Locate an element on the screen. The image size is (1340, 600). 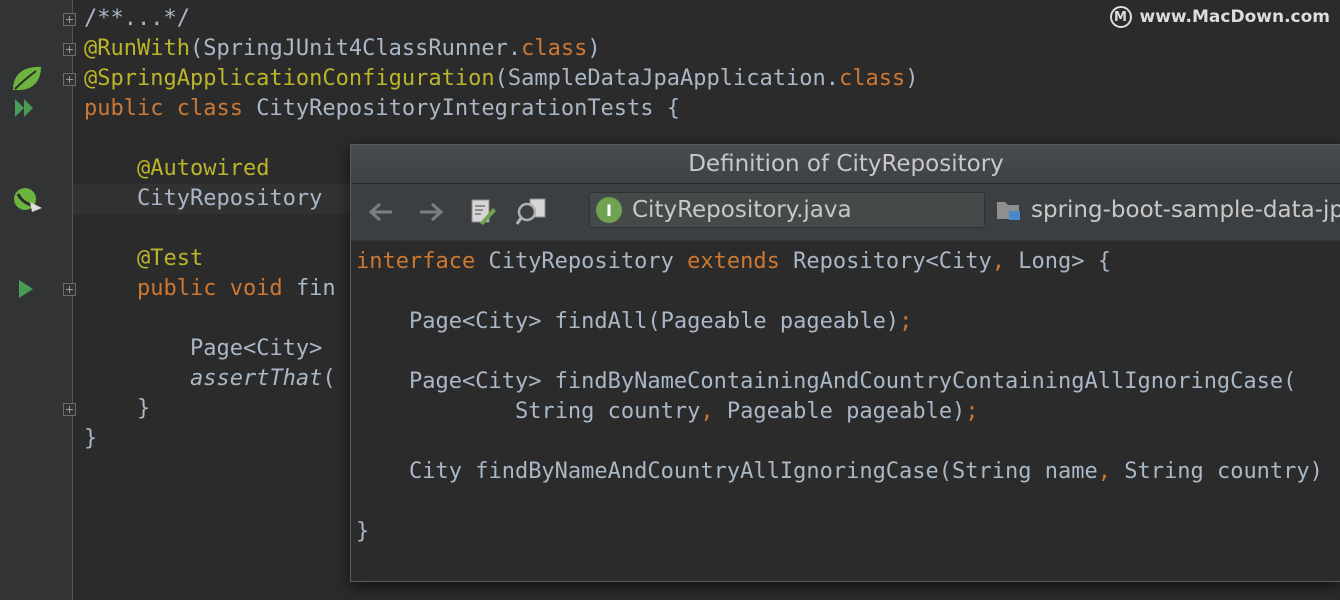
code-line: assertThat( is located at coordinates (210, 379).